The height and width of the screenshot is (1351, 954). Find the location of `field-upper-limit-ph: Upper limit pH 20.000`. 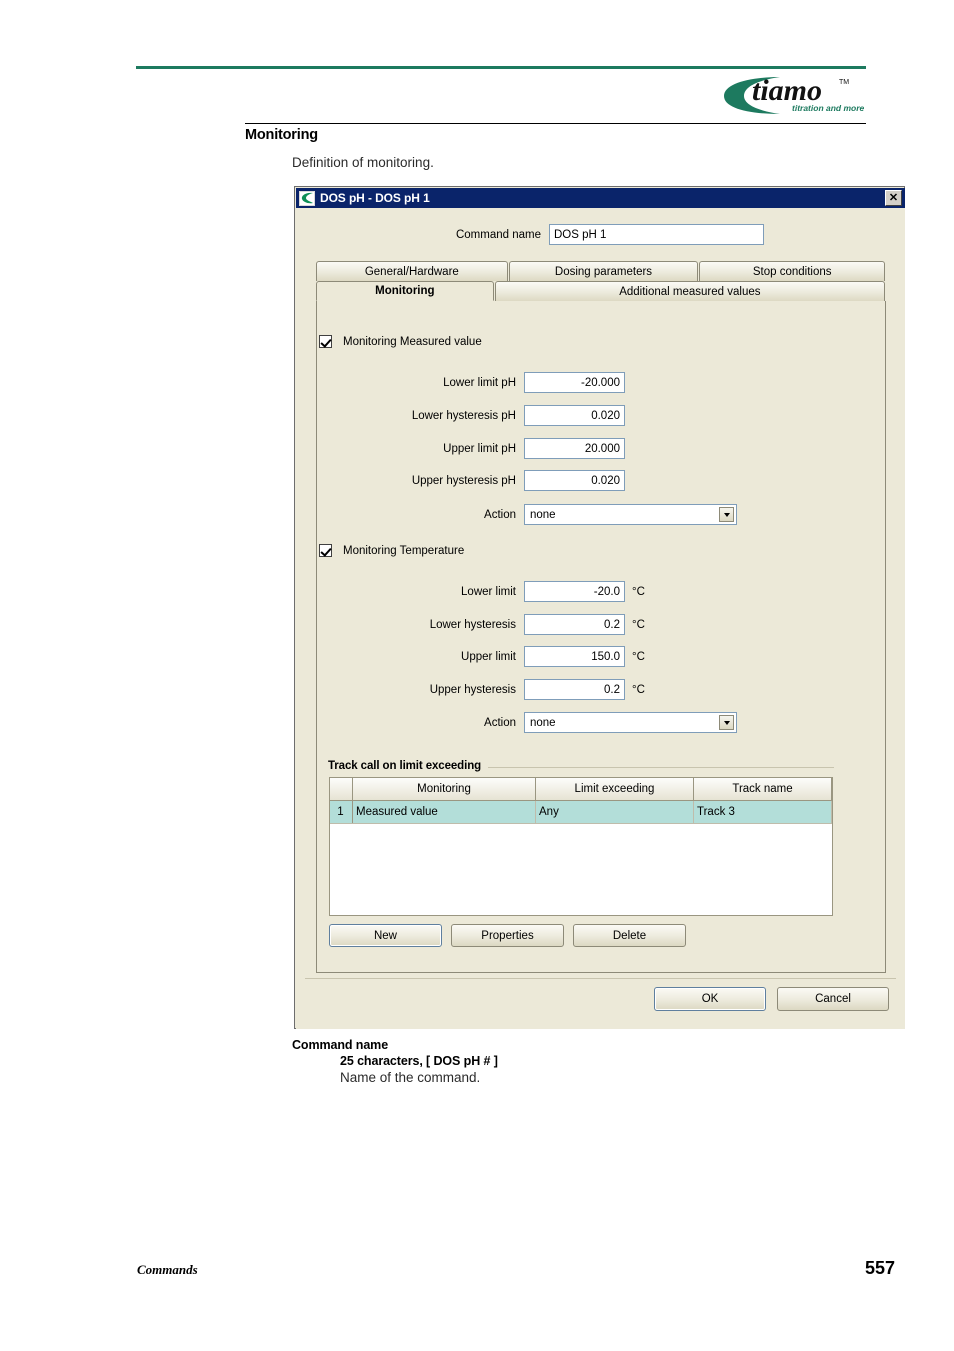

field-upper-limit-ph: Upper limit pH 20.000 is located at coordinates (580, 448).